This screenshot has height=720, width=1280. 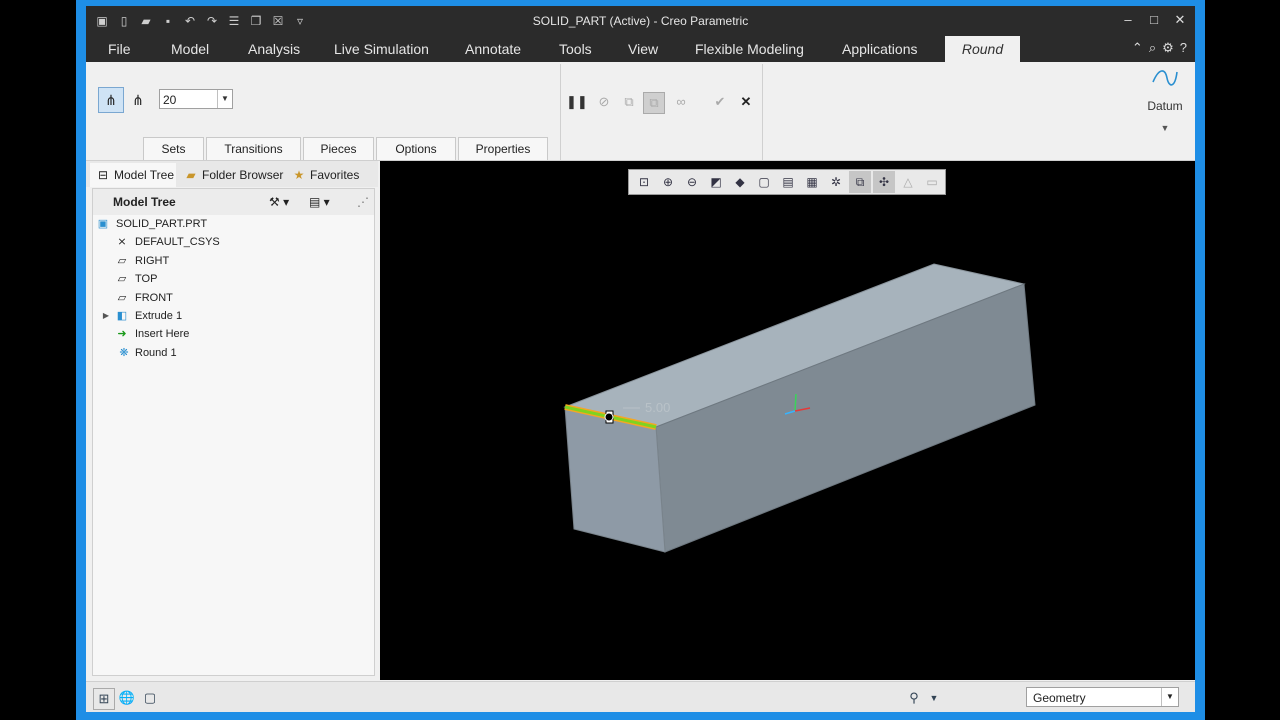 What do you see at coordinates (720, 102) in the screenshot?
I see `ok-check-icon: ✔` at bounding box center [720, 102].